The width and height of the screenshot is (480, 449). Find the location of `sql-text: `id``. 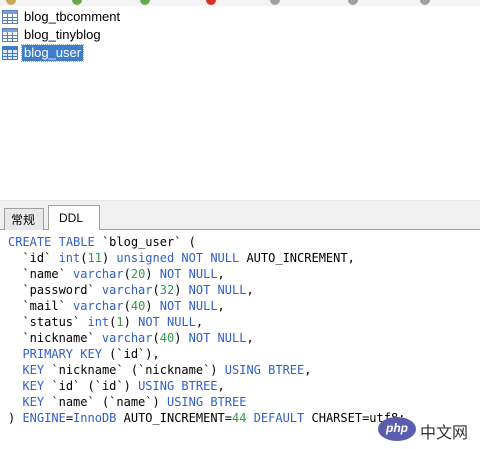

sql-text: `id` is located at coordinates (33, 258).